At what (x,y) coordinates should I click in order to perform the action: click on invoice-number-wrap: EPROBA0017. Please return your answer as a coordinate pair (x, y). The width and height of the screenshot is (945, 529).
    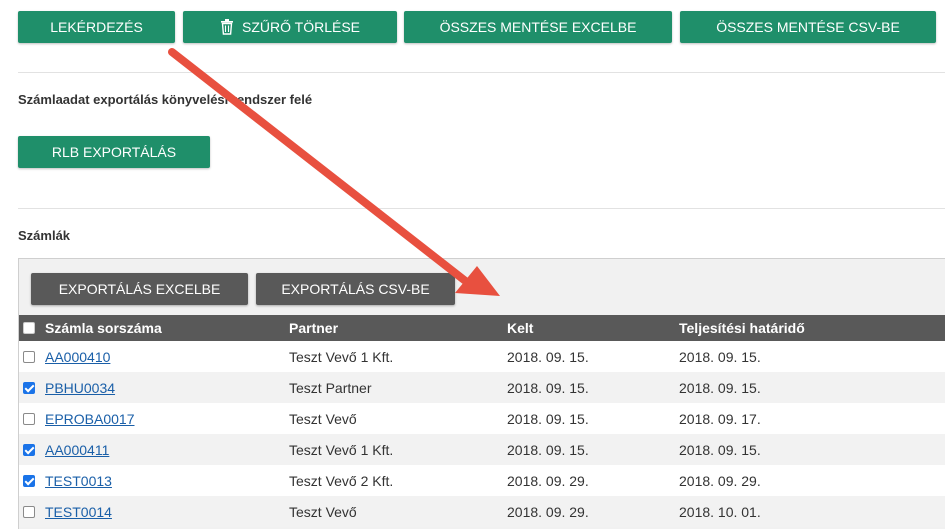
    Looking at the image, I should click on (90, 418).